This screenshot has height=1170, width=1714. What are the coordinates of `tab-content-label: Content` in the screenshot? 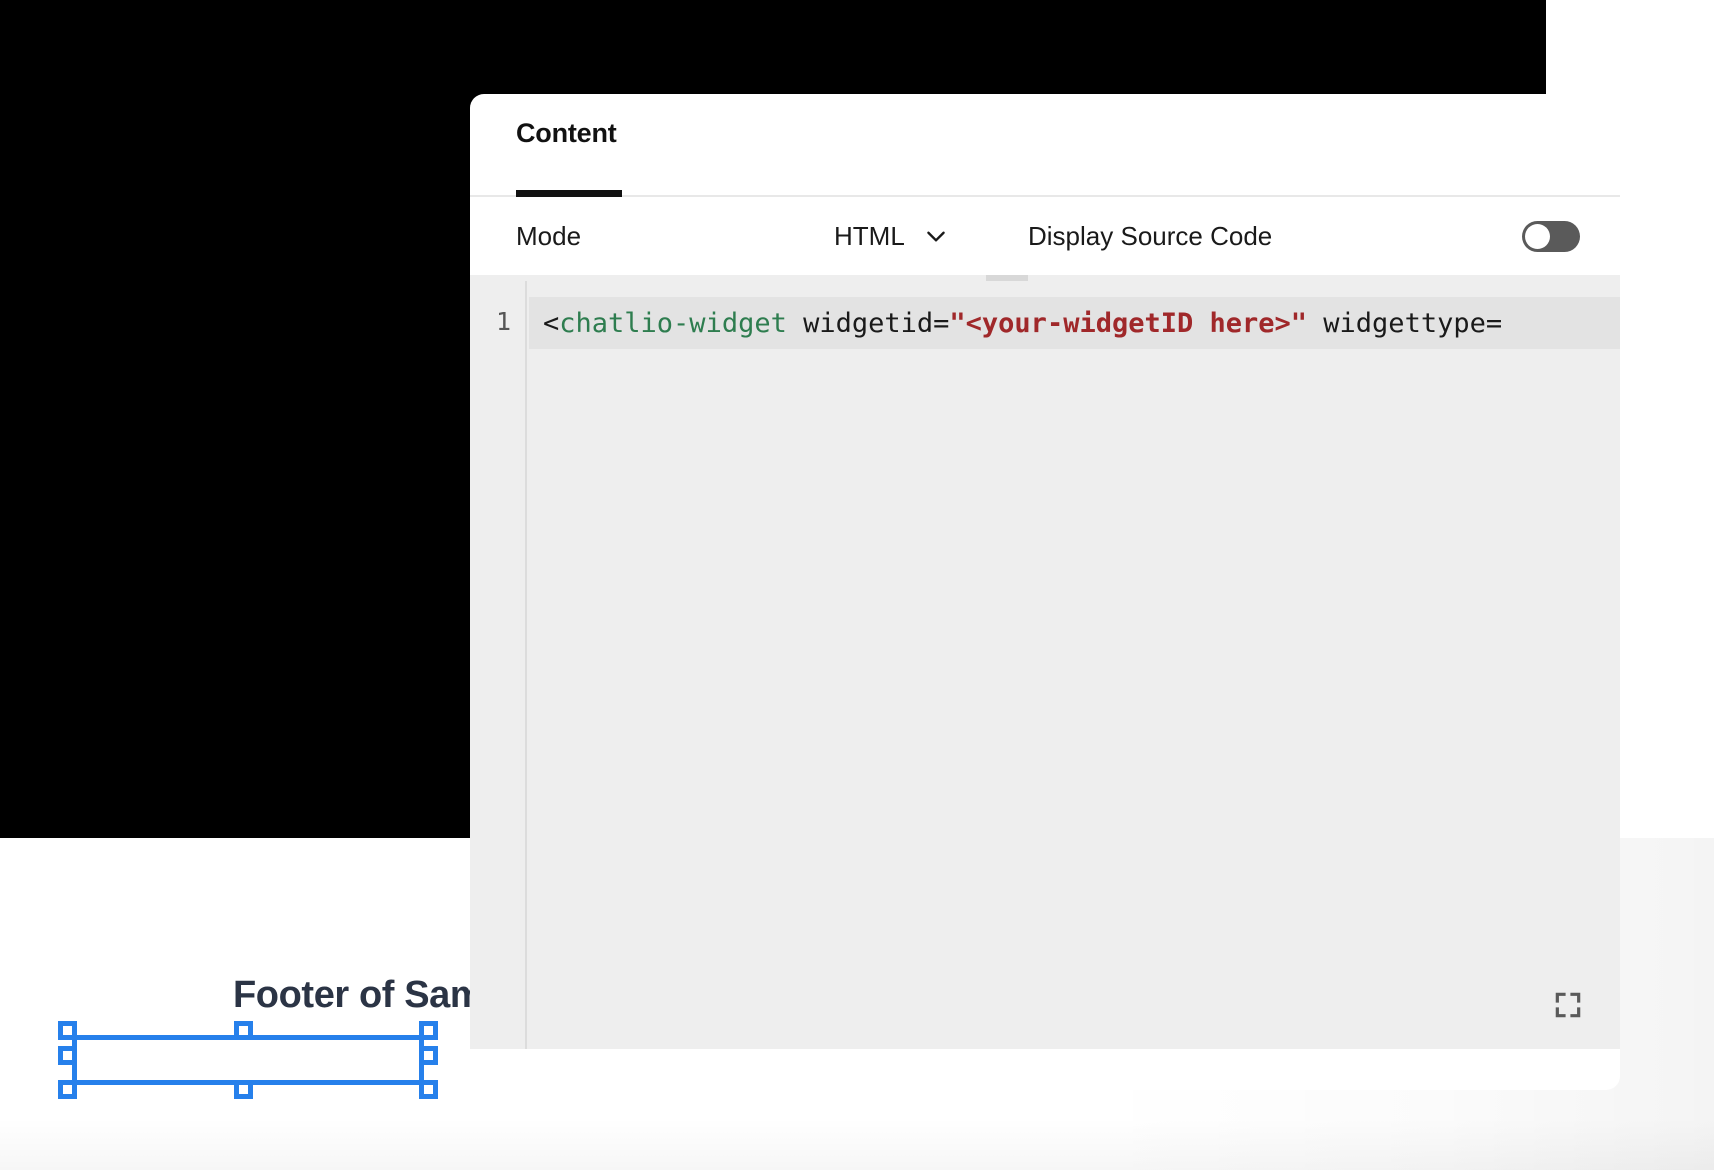 It's located at (566, 133).